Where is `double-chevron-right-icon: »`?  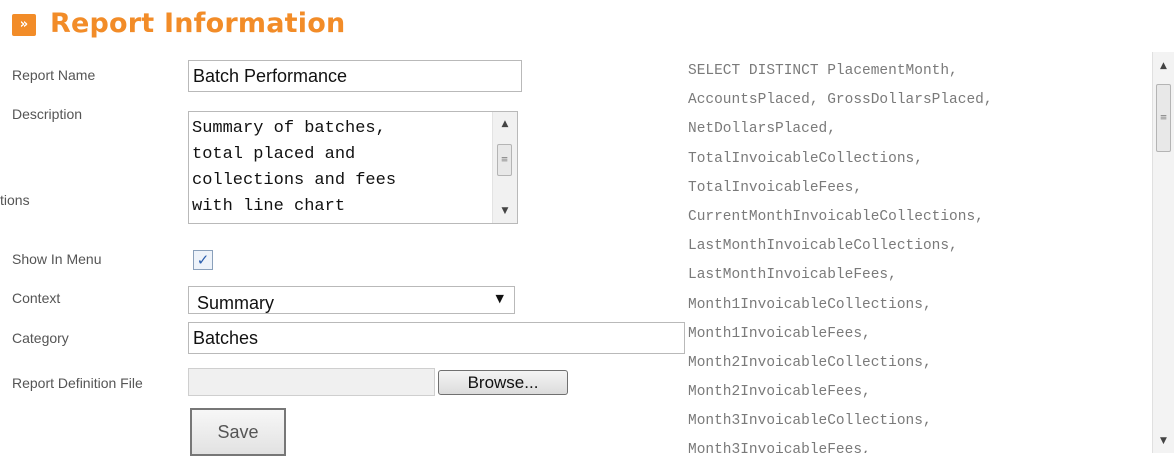 double-chevron-right-icon: » is located at coordinates (24, 25).